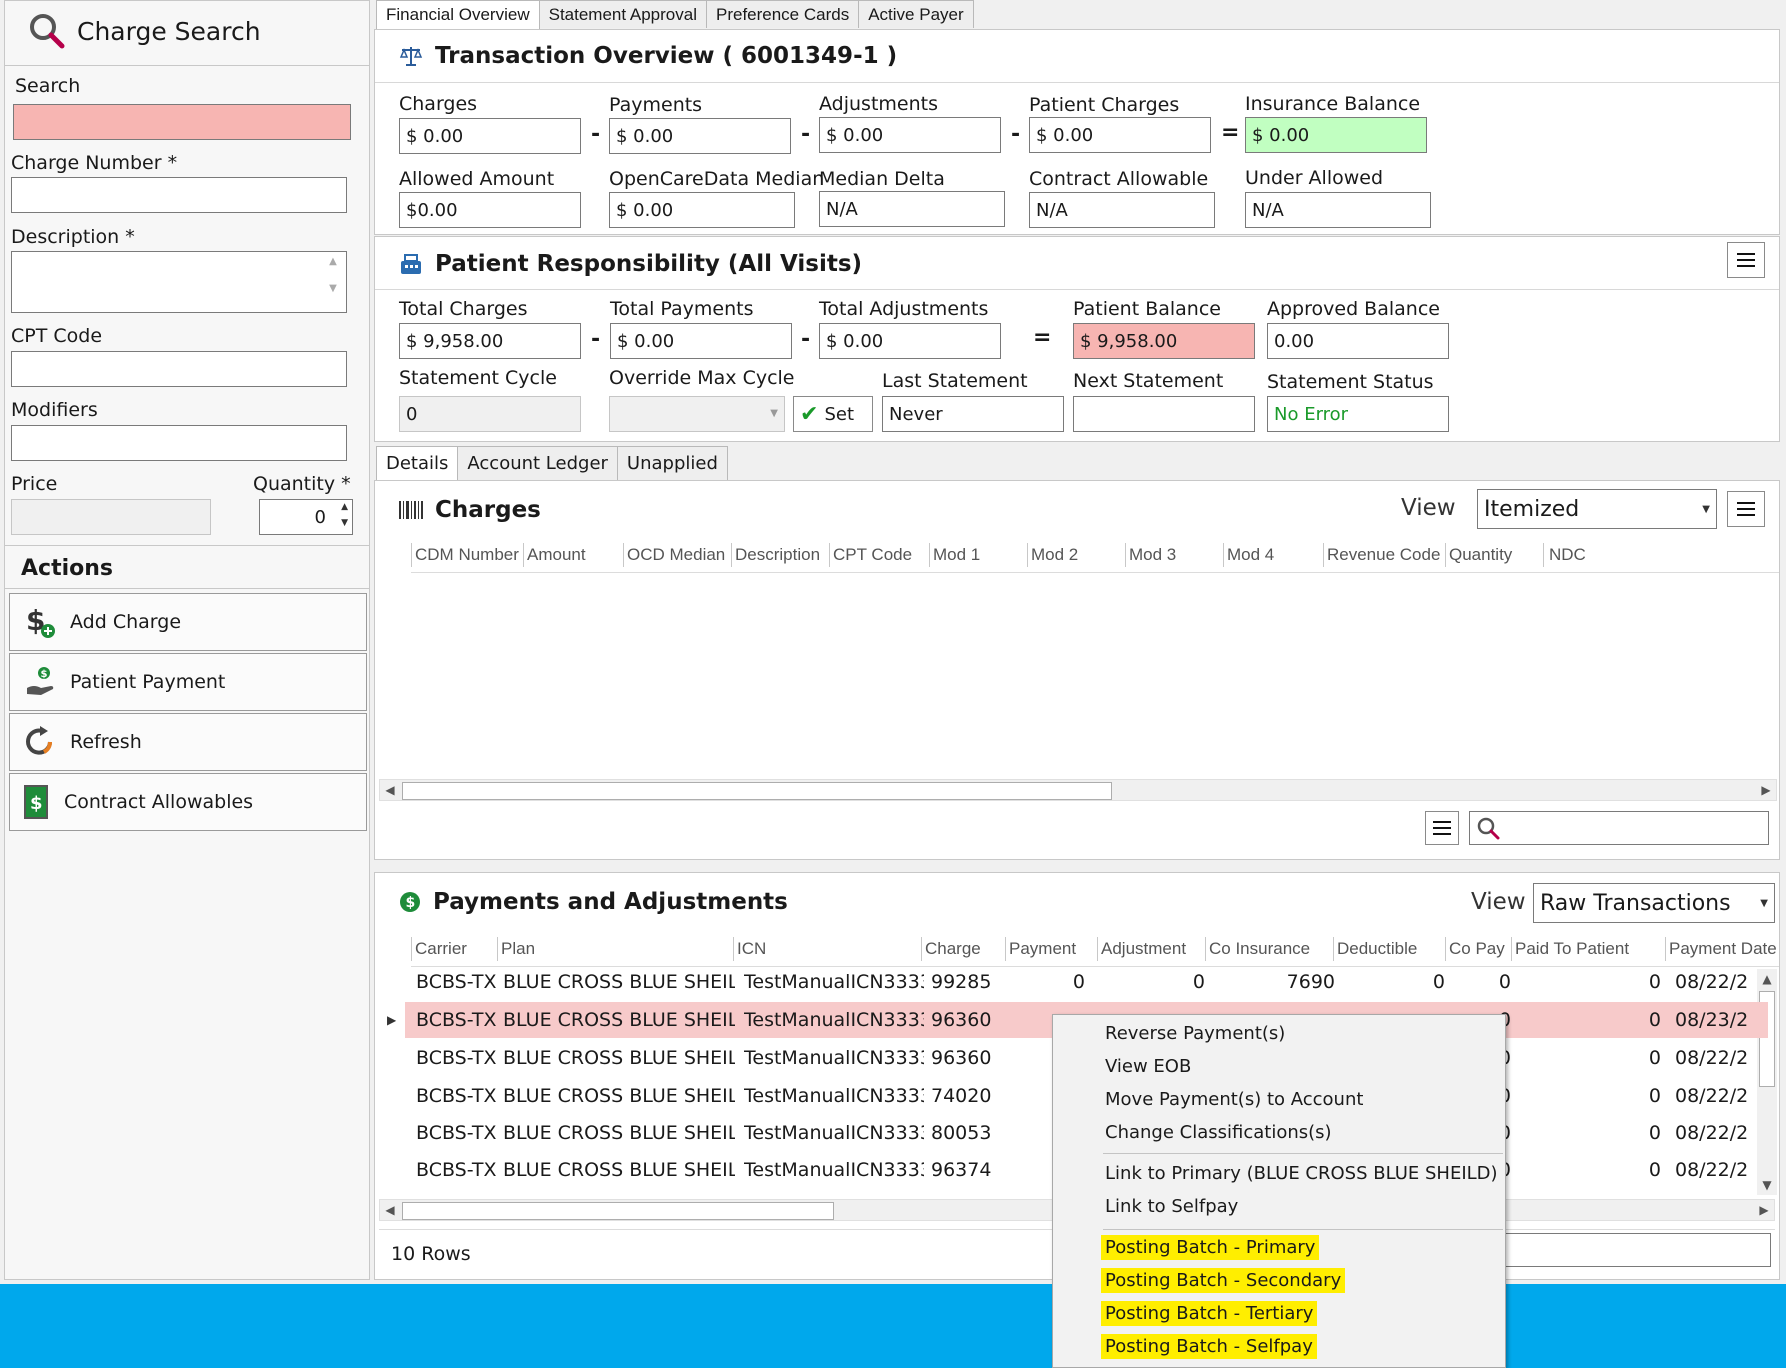 This screenshot has width=1786, height=1368. Describe the element at coordinates (126, 622) in the screenshot. I see `add-charge-label: Add Charge` at that location.